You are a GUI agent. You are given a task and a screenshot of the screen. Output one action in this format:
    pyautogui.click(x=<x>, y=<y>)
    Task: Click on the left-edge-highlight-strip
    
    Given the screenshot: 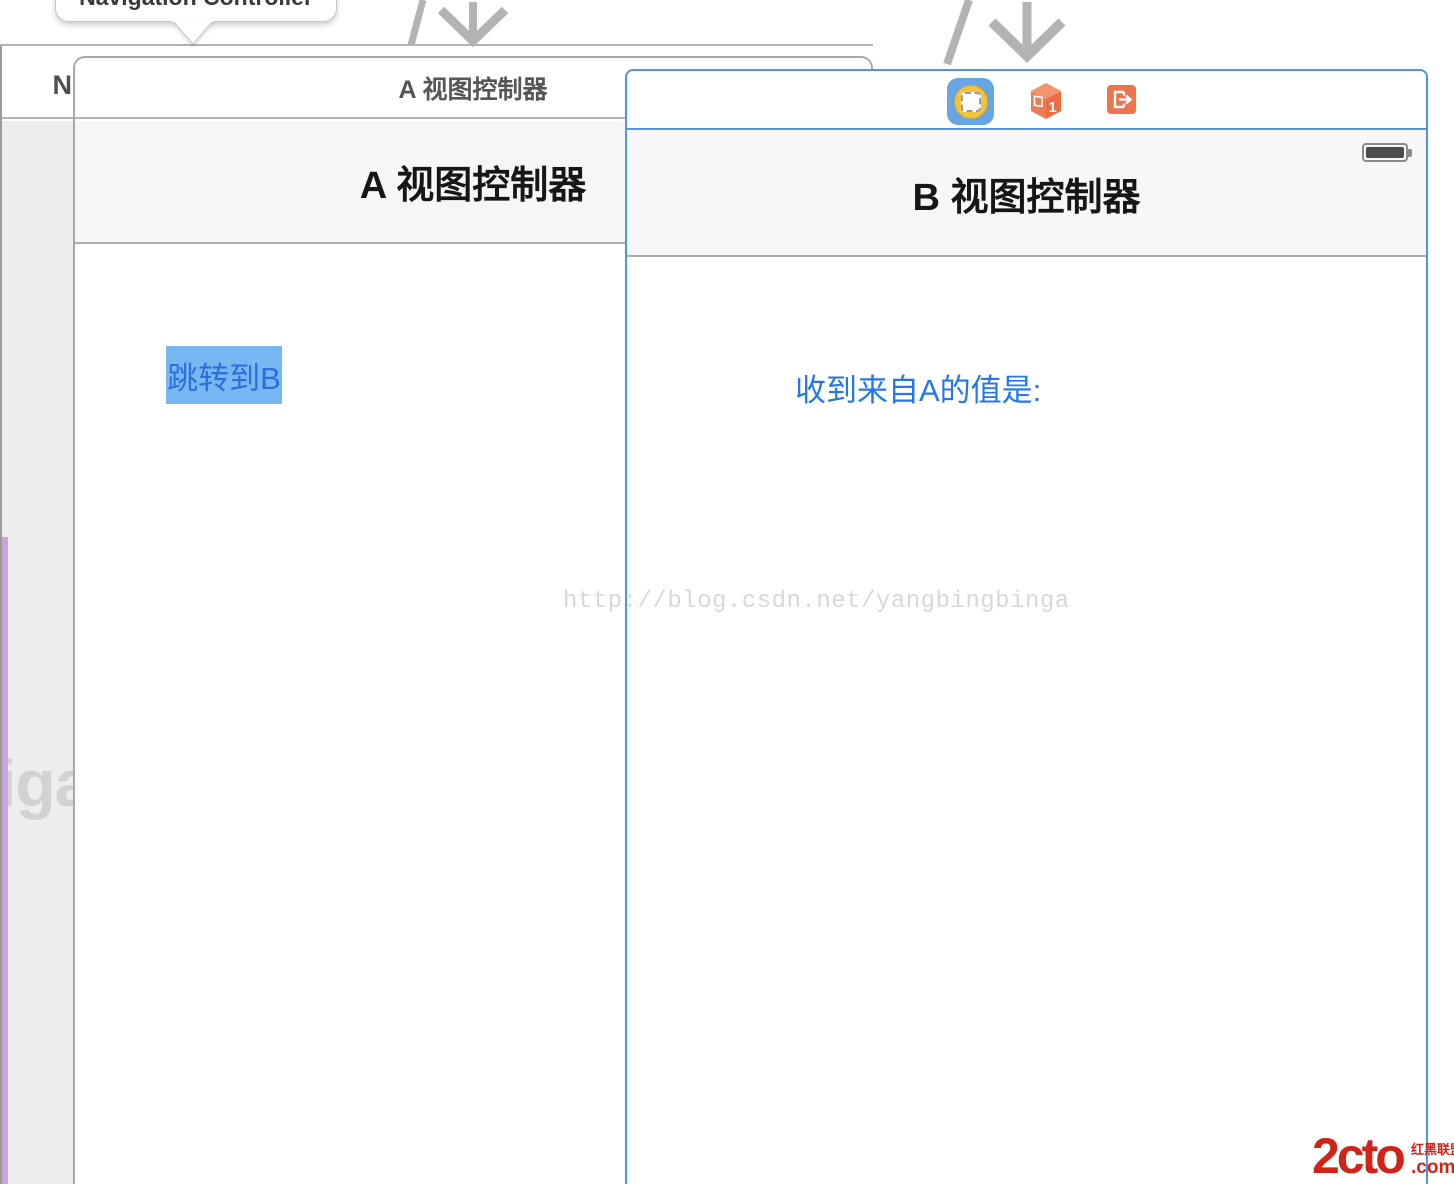 What is the action you would take?
    pyautogui.click(x=5, y=860)
    